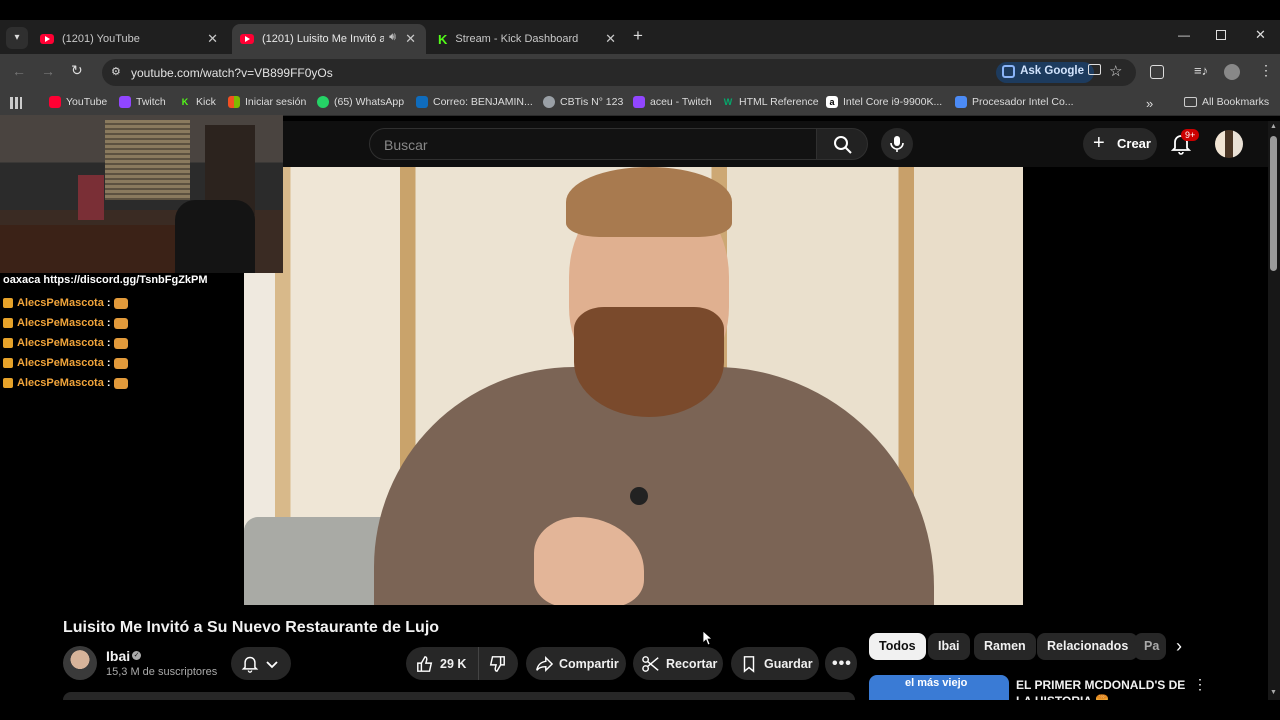 The height and width of the screenshot is (720, 1280). I want to click on like-button: 29 K, so click(442, 663).